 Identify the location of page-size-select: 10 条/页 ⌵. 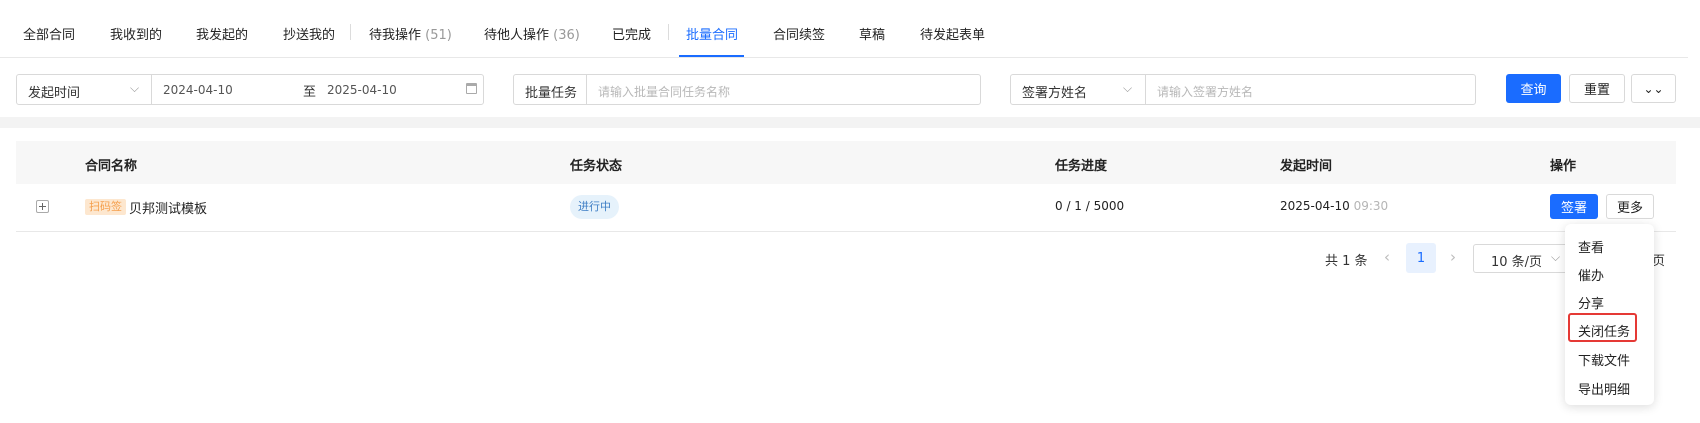
(1520, 258).